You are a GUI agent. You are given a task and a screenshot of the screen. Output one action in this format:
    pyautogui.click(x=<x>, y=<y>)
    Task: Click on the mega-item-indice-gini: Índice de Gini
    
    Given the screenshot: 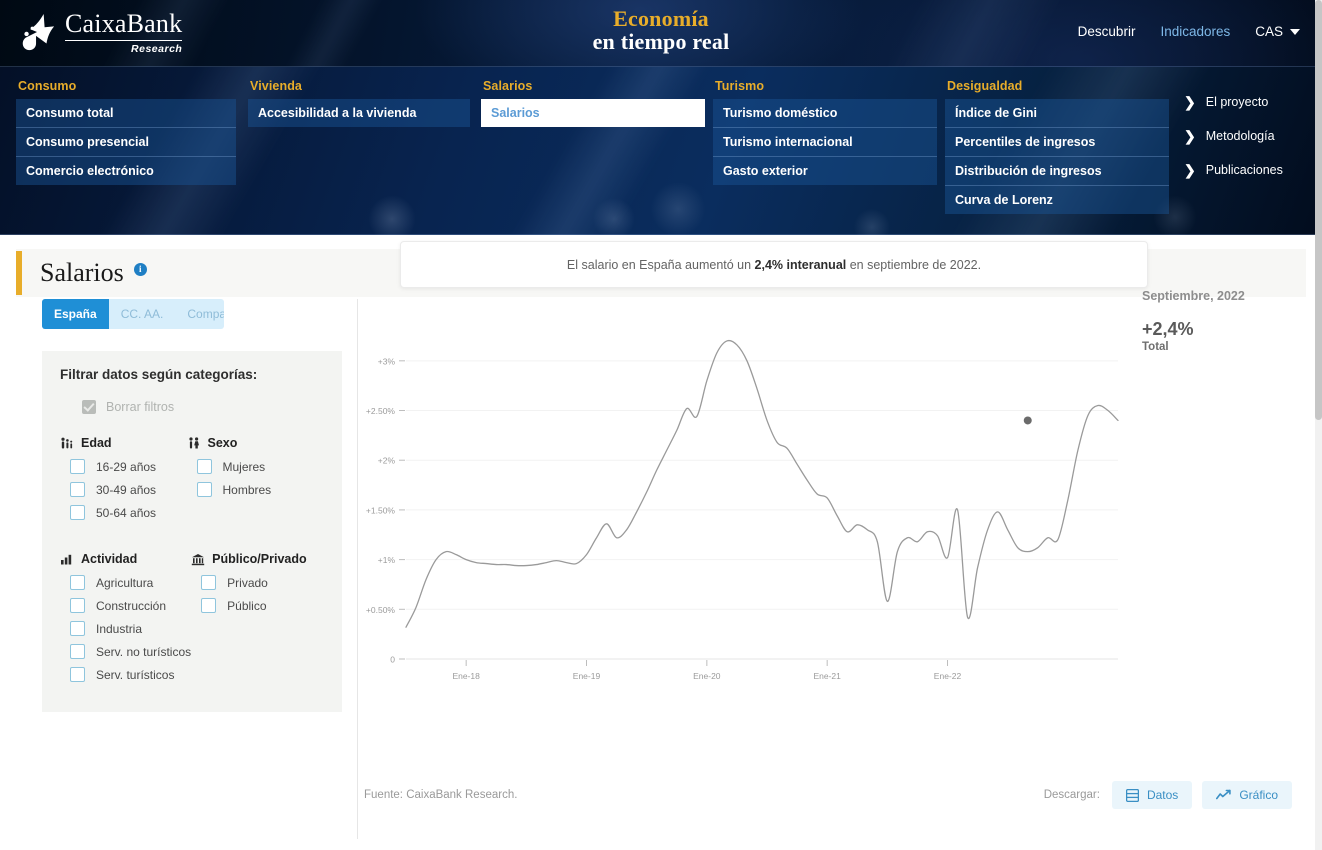 What is the action you would take?
    pyautogui.click(x=1057, y=113)
    